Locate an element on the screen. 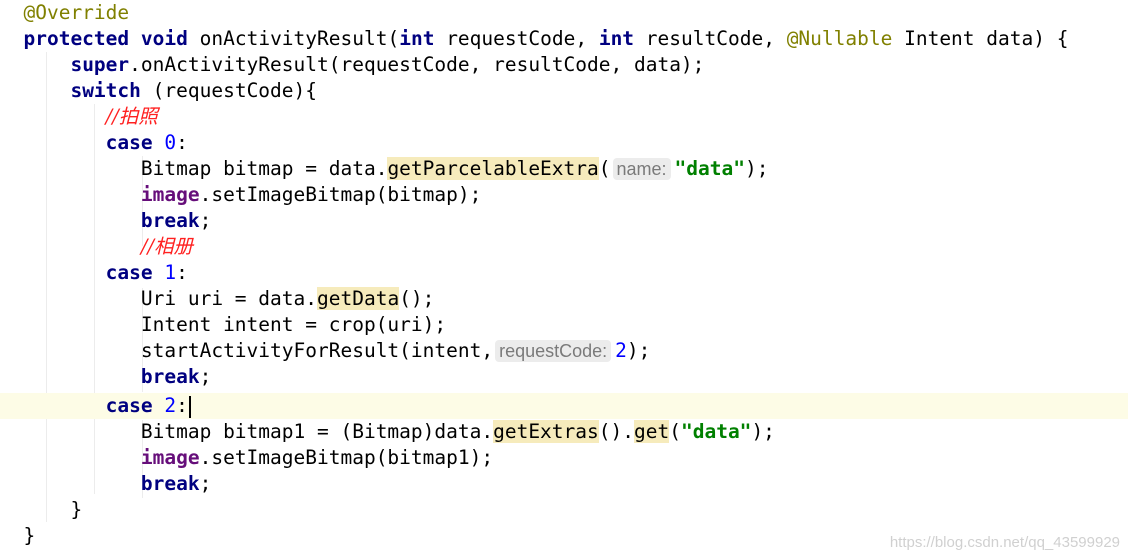 This screenshot has height=559, width=1128. parameter-hint-request-code: requestCode: is located at coordinates (553, 351).